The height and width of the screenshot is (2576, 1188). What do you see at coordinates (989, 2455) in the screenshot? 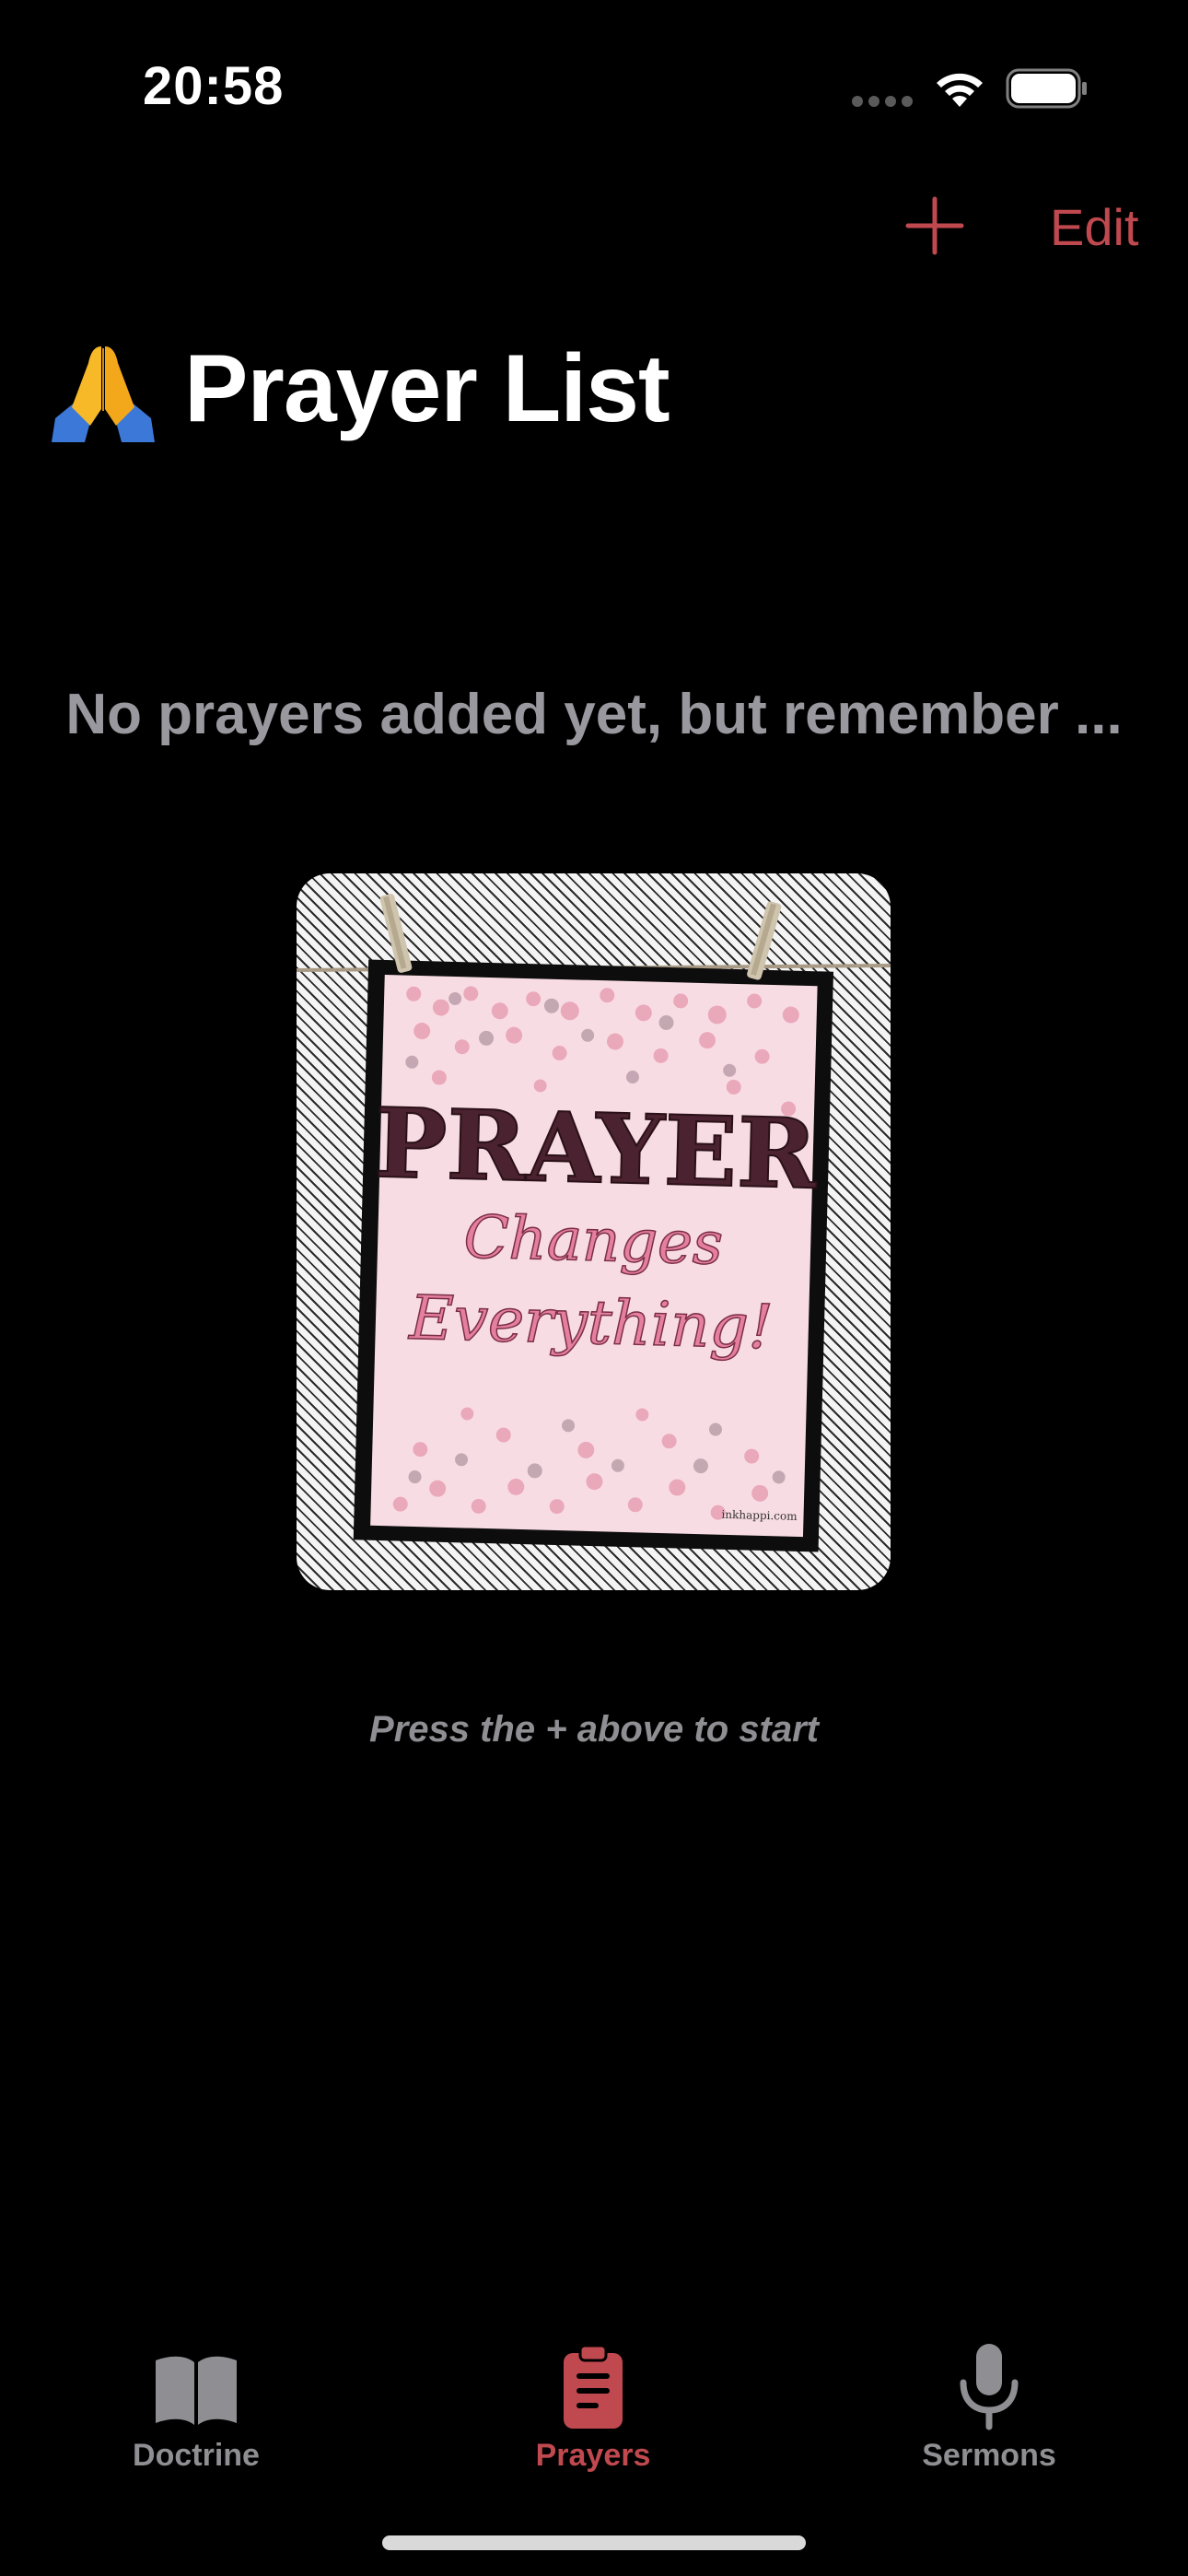
I see `tab-sermons-label: Sermons` at bounding box center [989, 2455].